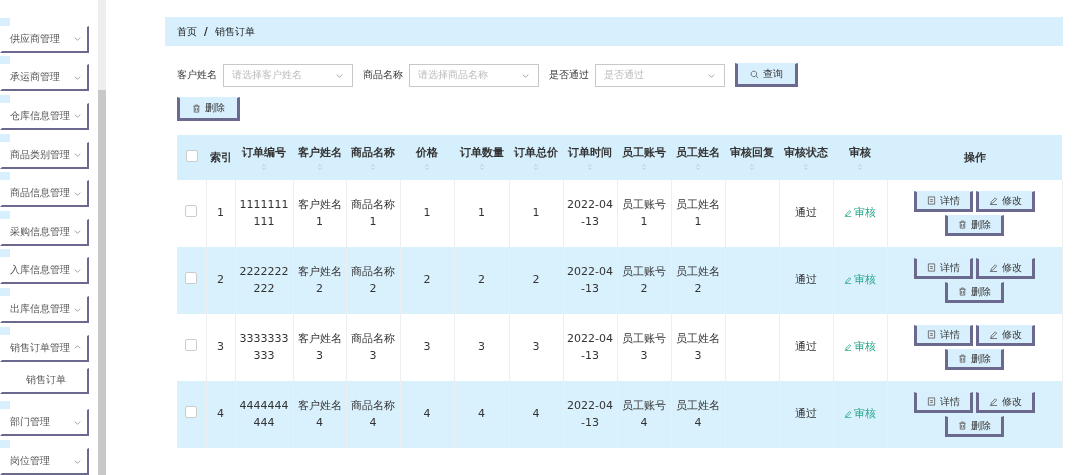 This screenshot has width=1080, height=475. I want to click on scrollbar-thumb, so click(102, 282).